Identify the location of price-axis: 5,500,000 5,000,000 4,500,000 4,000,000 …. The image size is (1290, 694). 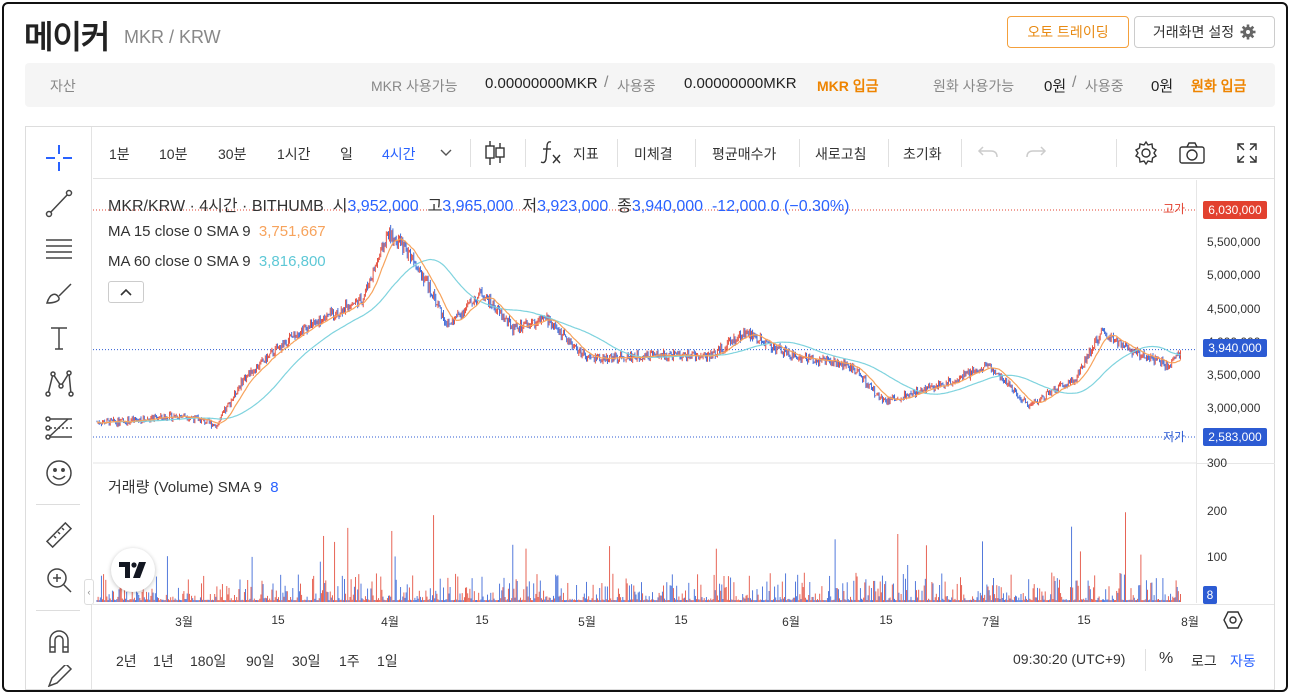
(1235, 392).